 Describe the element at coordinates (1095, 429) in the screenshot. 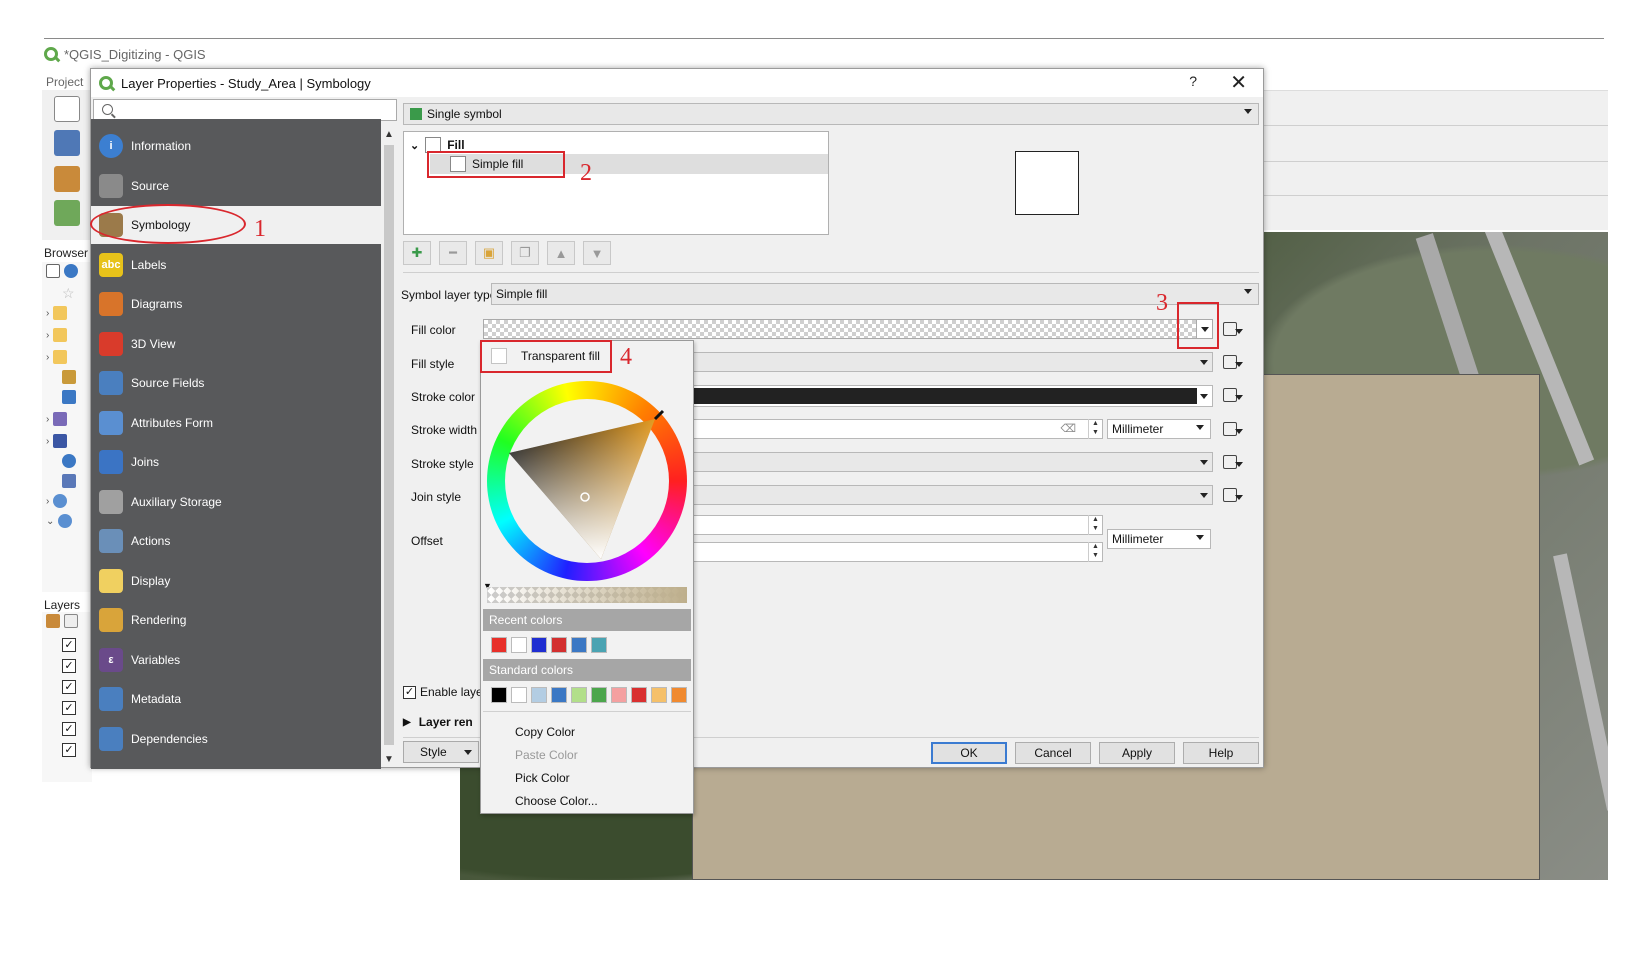

I see `stroke-width-spinner: ▲ ▼` at that location.